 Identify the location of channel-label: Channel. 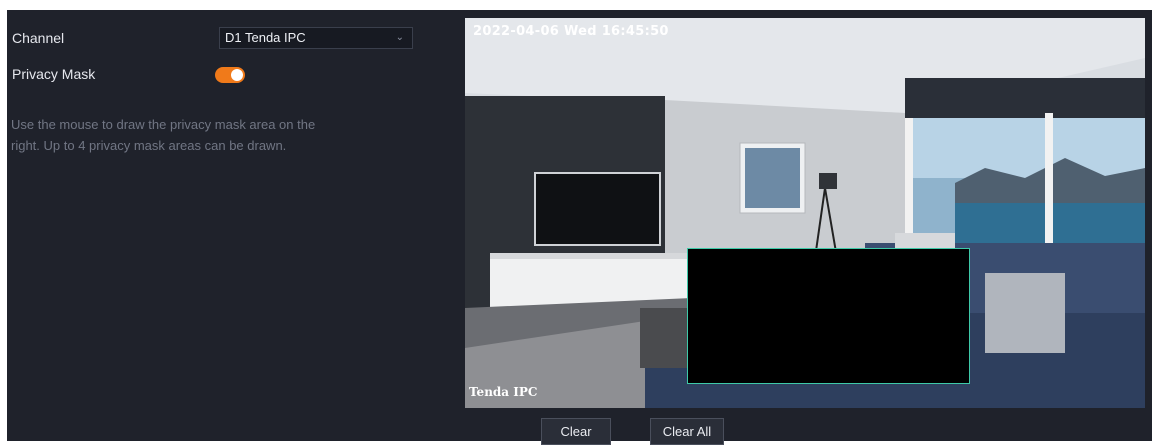
(38, 38).